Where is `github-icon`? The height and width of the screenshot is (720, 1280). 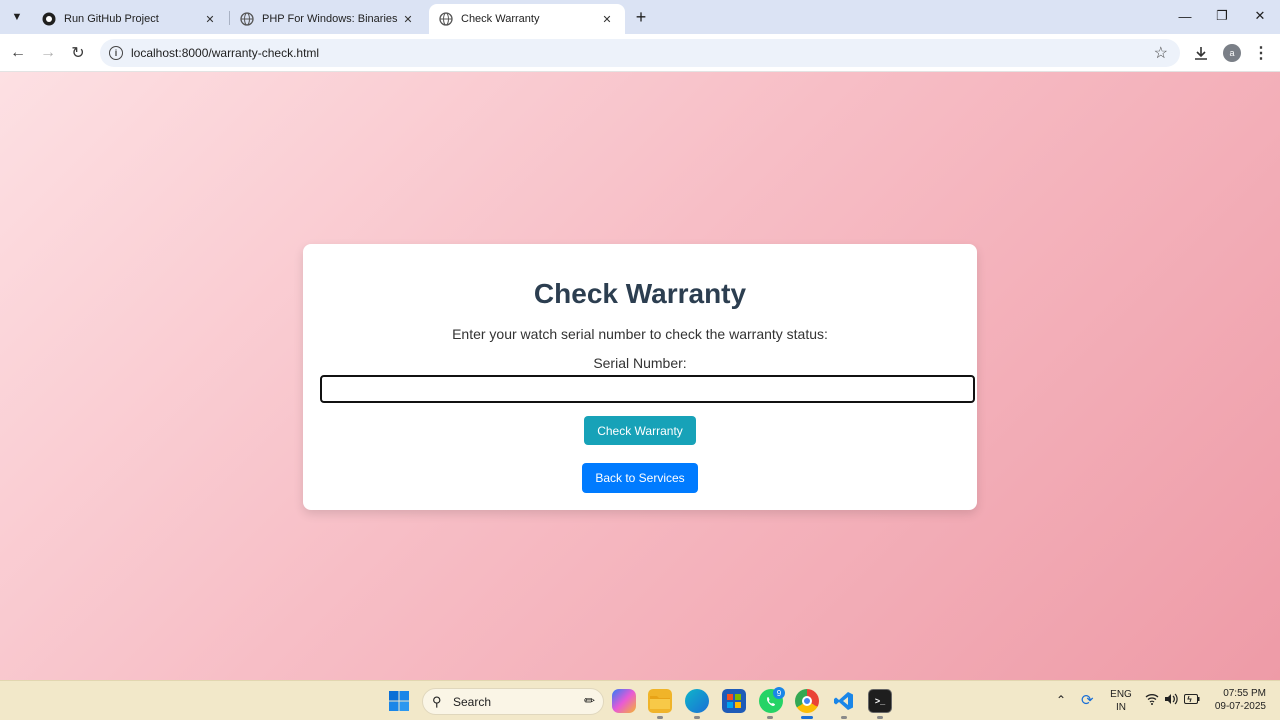 github-icon is located at coordinates (49, 19).